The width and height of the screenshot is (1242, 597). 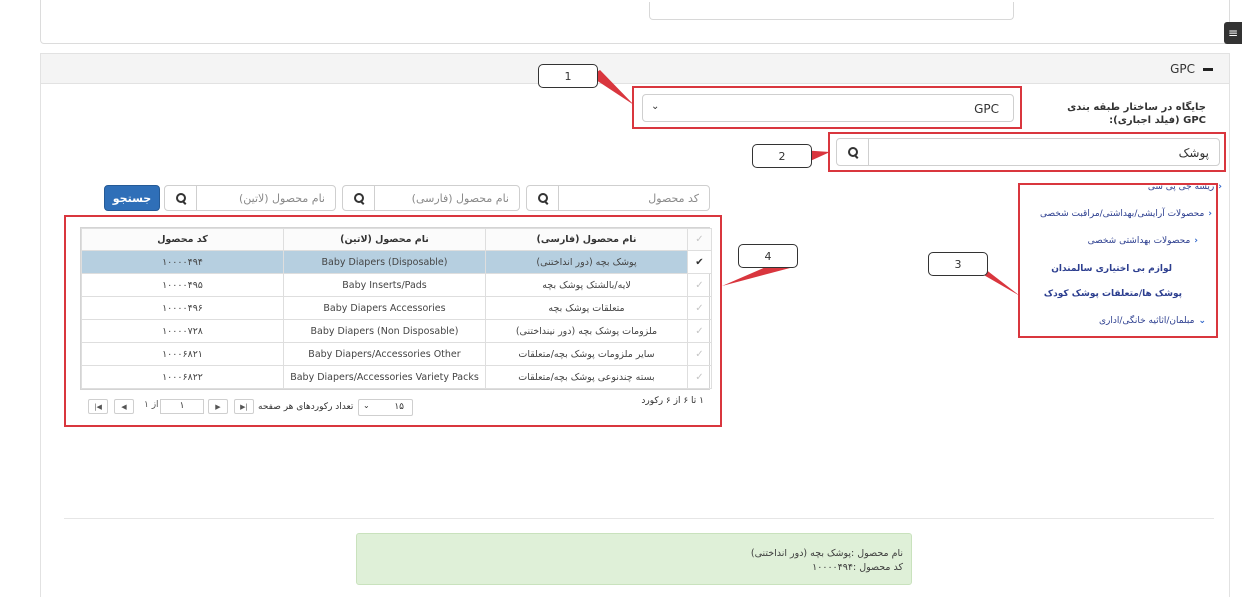 I want to click on gpc-panel-title: GPC, so click(x=1182, y=69).